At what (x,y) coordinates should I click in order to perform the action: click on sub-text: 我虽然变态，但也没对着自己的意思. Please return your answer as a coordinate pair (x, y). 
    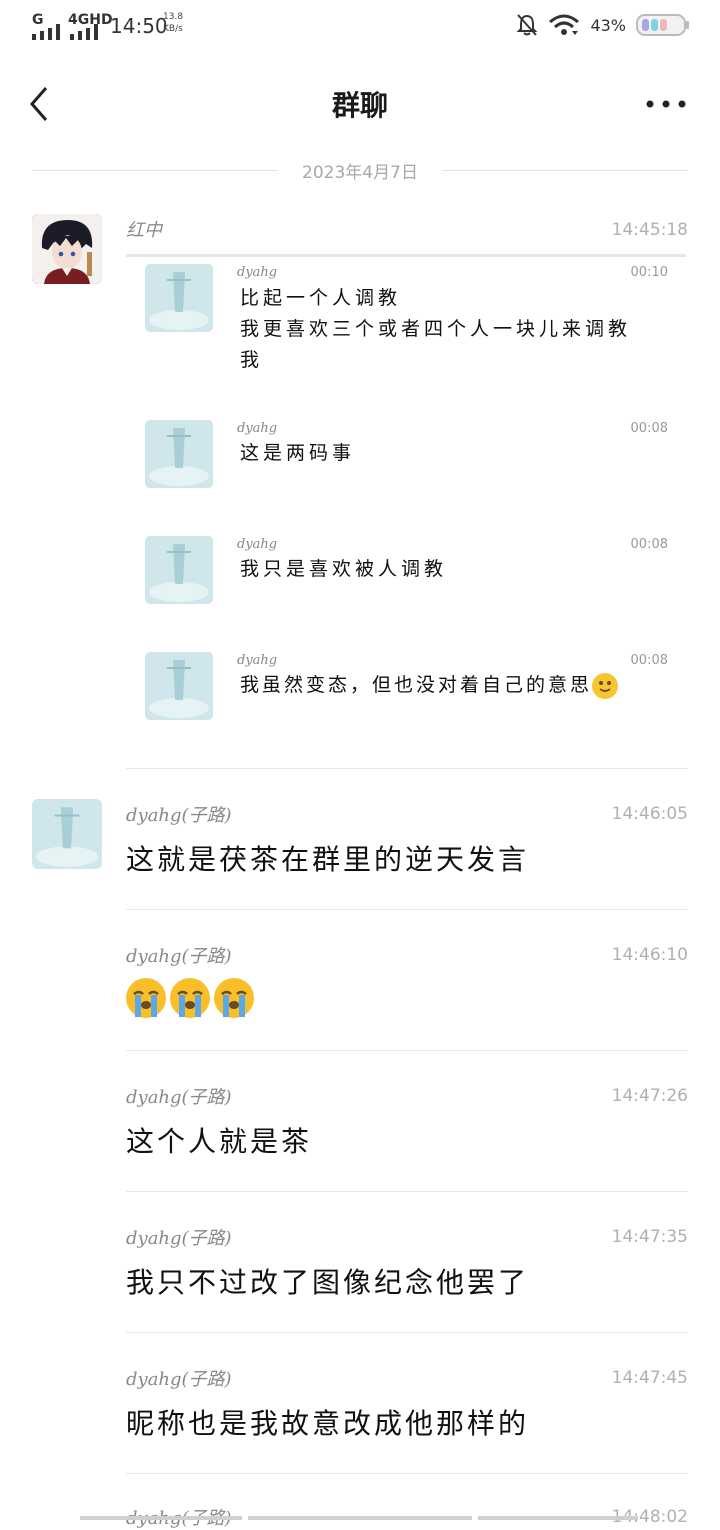
    Looking at the image, I should click on (450, 685).